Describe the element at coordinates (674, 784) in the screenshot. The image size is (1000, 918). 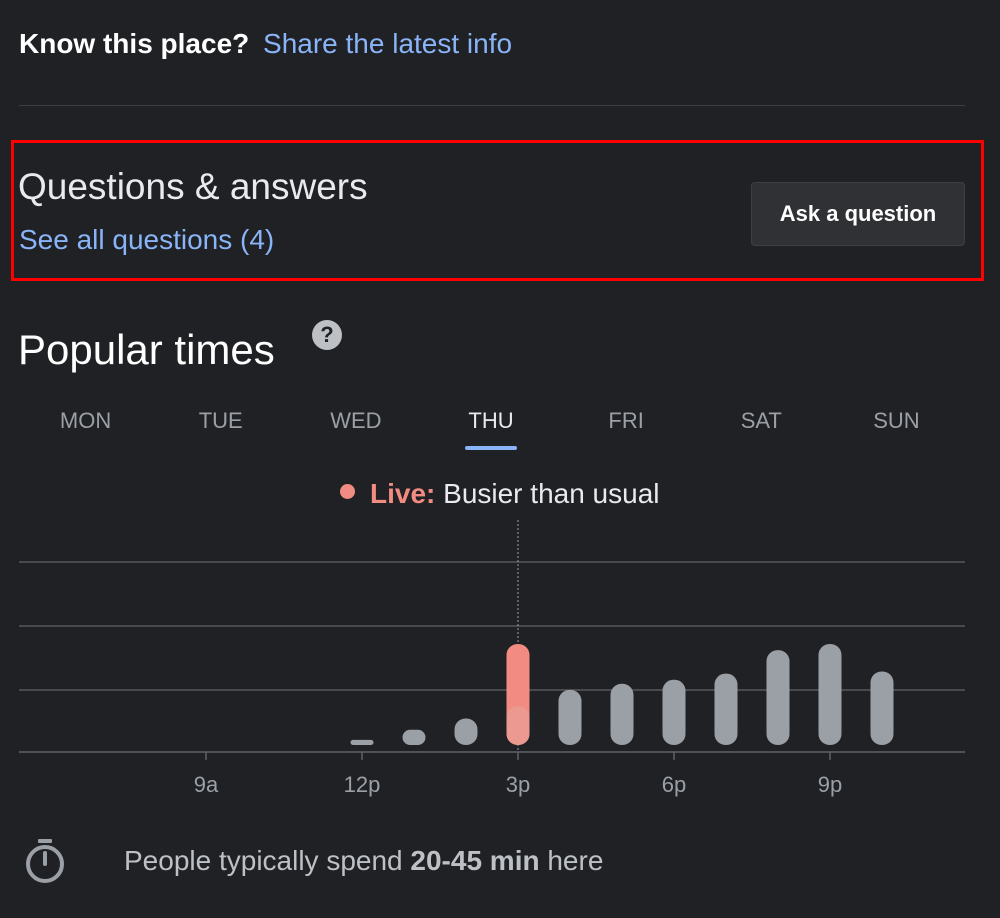
I see `x-tick-label: 6p` at that location.